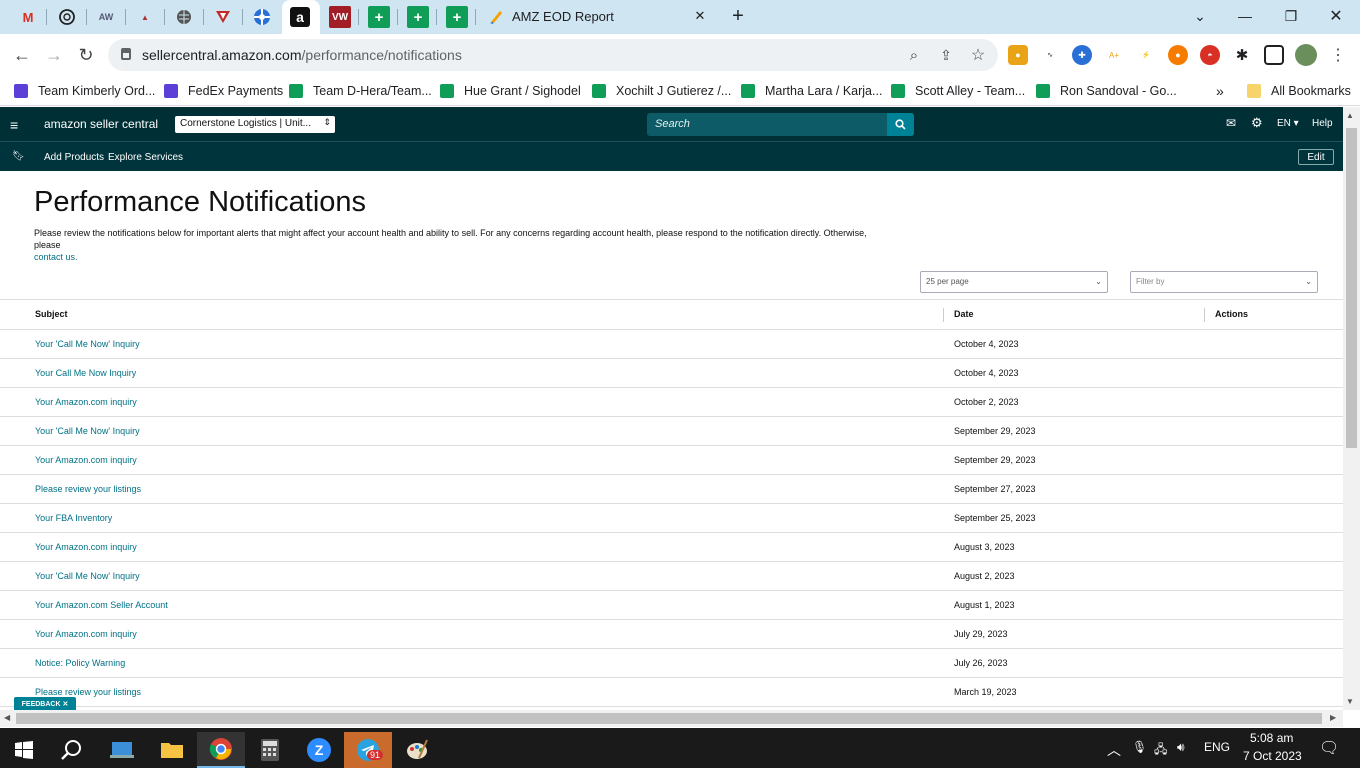 This screenshot has height=768, width=1360. I want to click on close-window-button: ✕, so click(1336, 16).